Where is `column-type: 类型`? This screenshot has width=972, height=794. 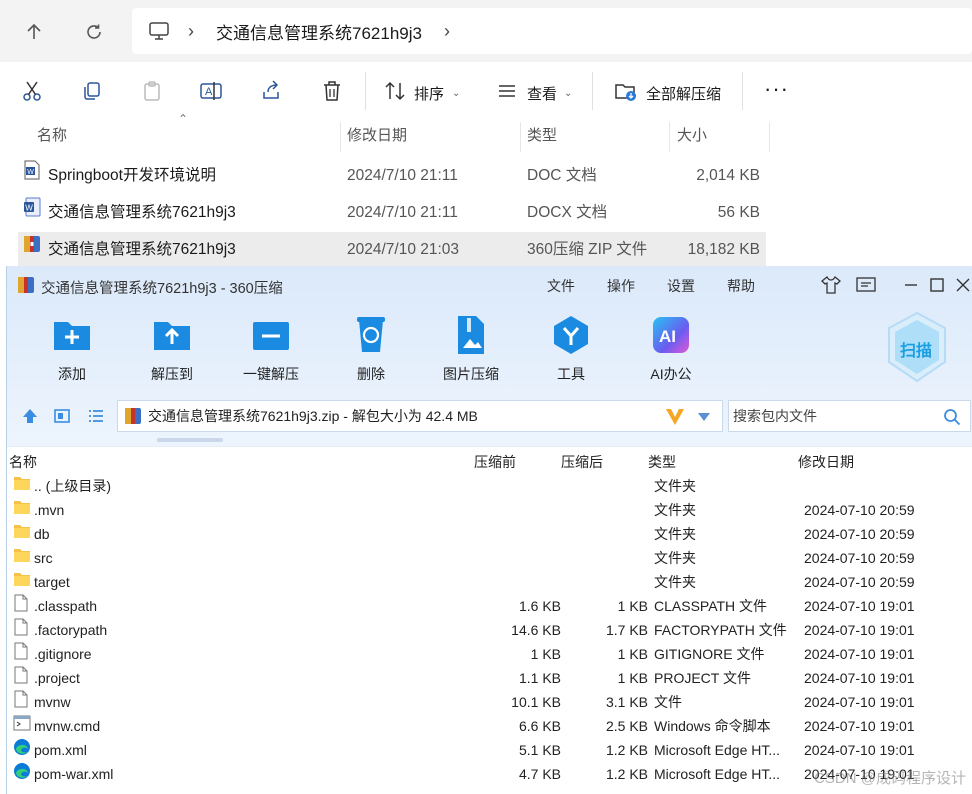 column-type: 类型 is located at coordinates (542, 136).